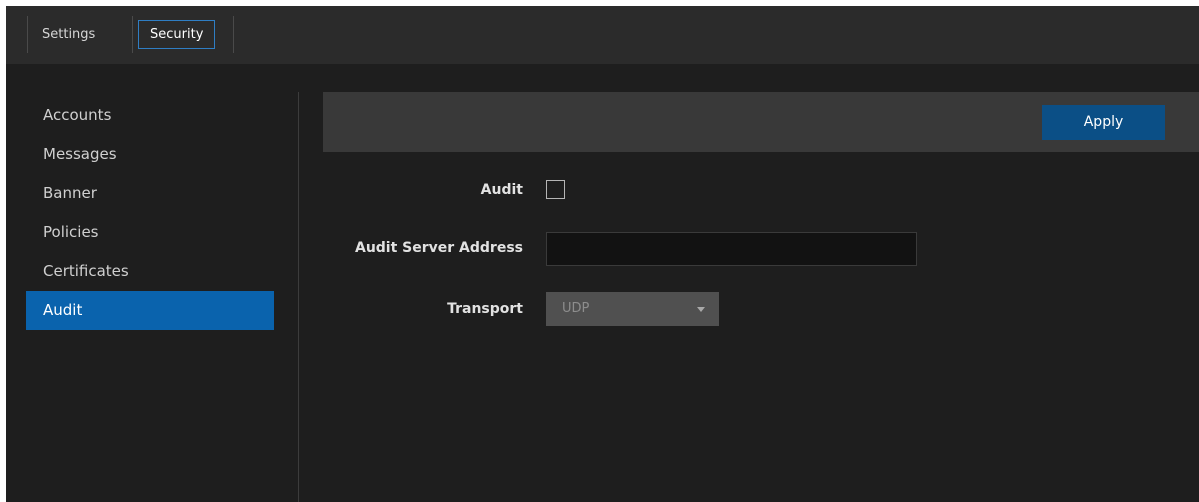 The width and height of the screenshot is (1199, 502). What do you see at coordinates (576, 308) in the screenshot?
I see `transport-select-value: UDP` at bounding box center [576, 308].